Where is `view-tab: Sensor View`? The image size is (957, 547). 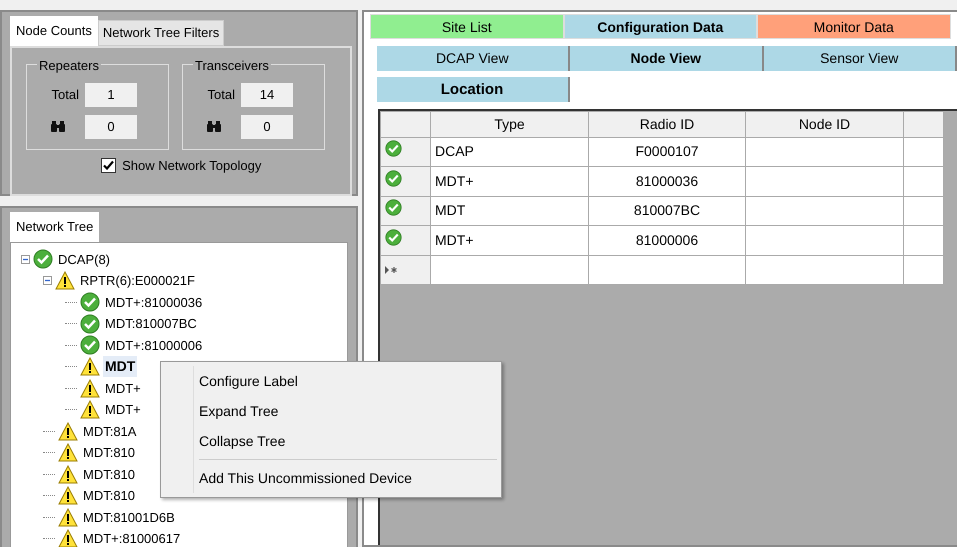
view-tab: Sensor View is located at coordinates (860, 58).